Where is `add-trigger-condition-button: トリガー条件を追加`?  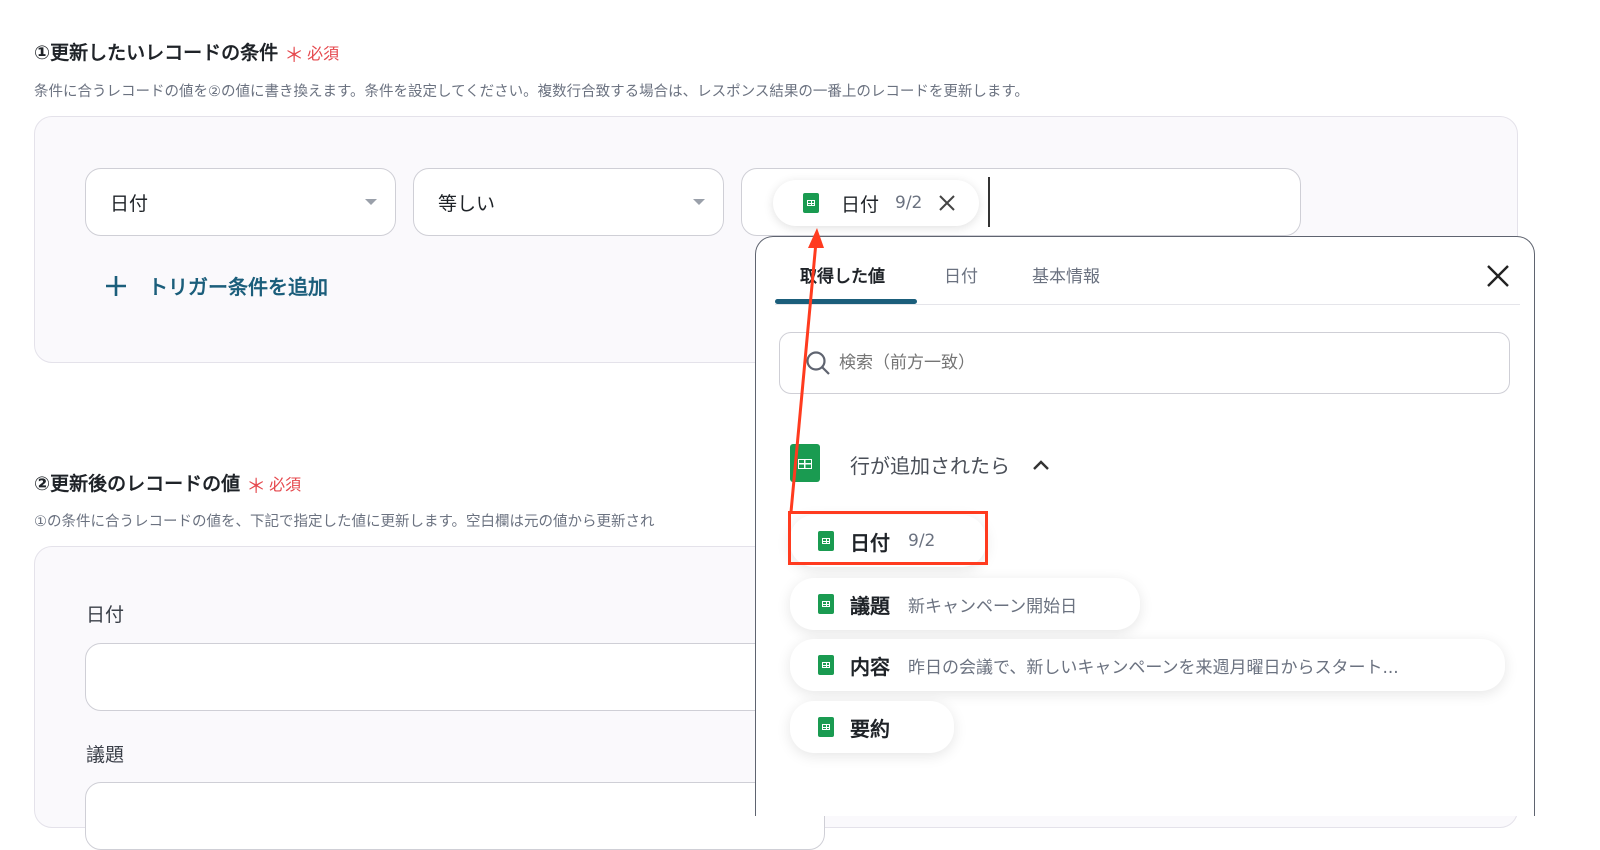
add-trigger-condition-button: トリガー条件を追加 is located at coordinates (216, 285).